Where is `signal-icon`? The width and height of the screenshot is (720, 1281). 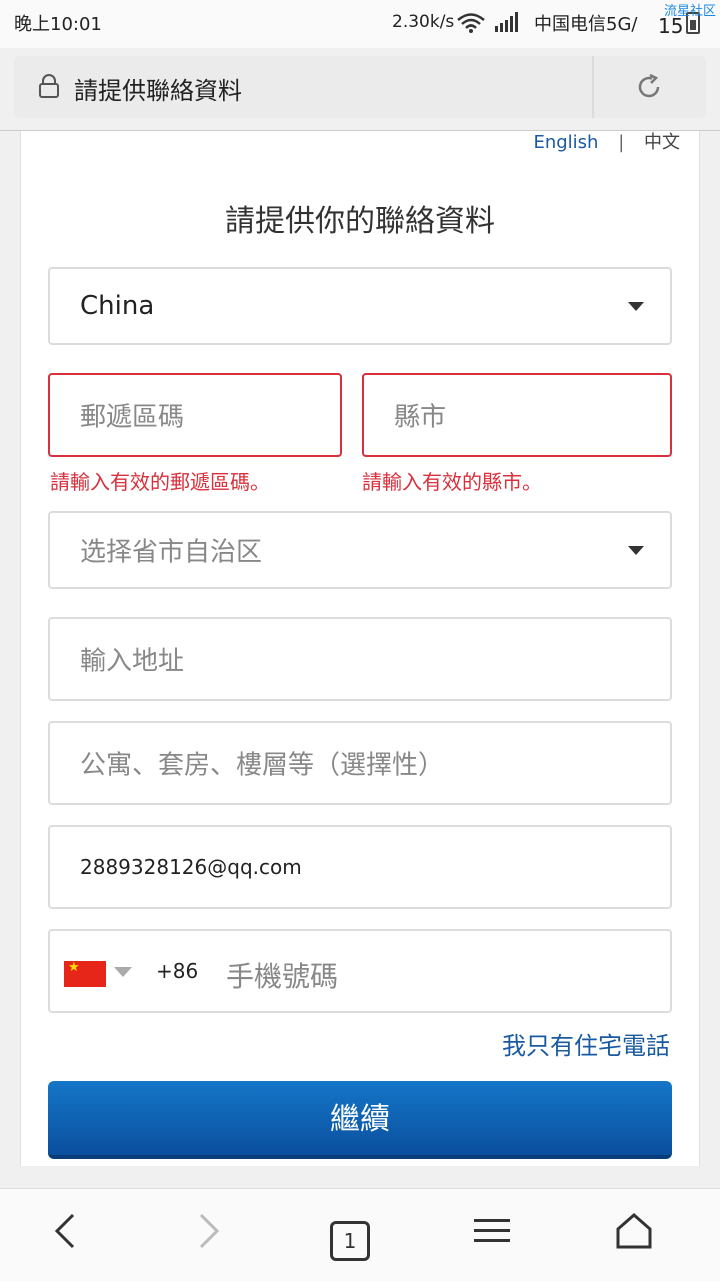
signal-icon is located at coordinates (507, 22).